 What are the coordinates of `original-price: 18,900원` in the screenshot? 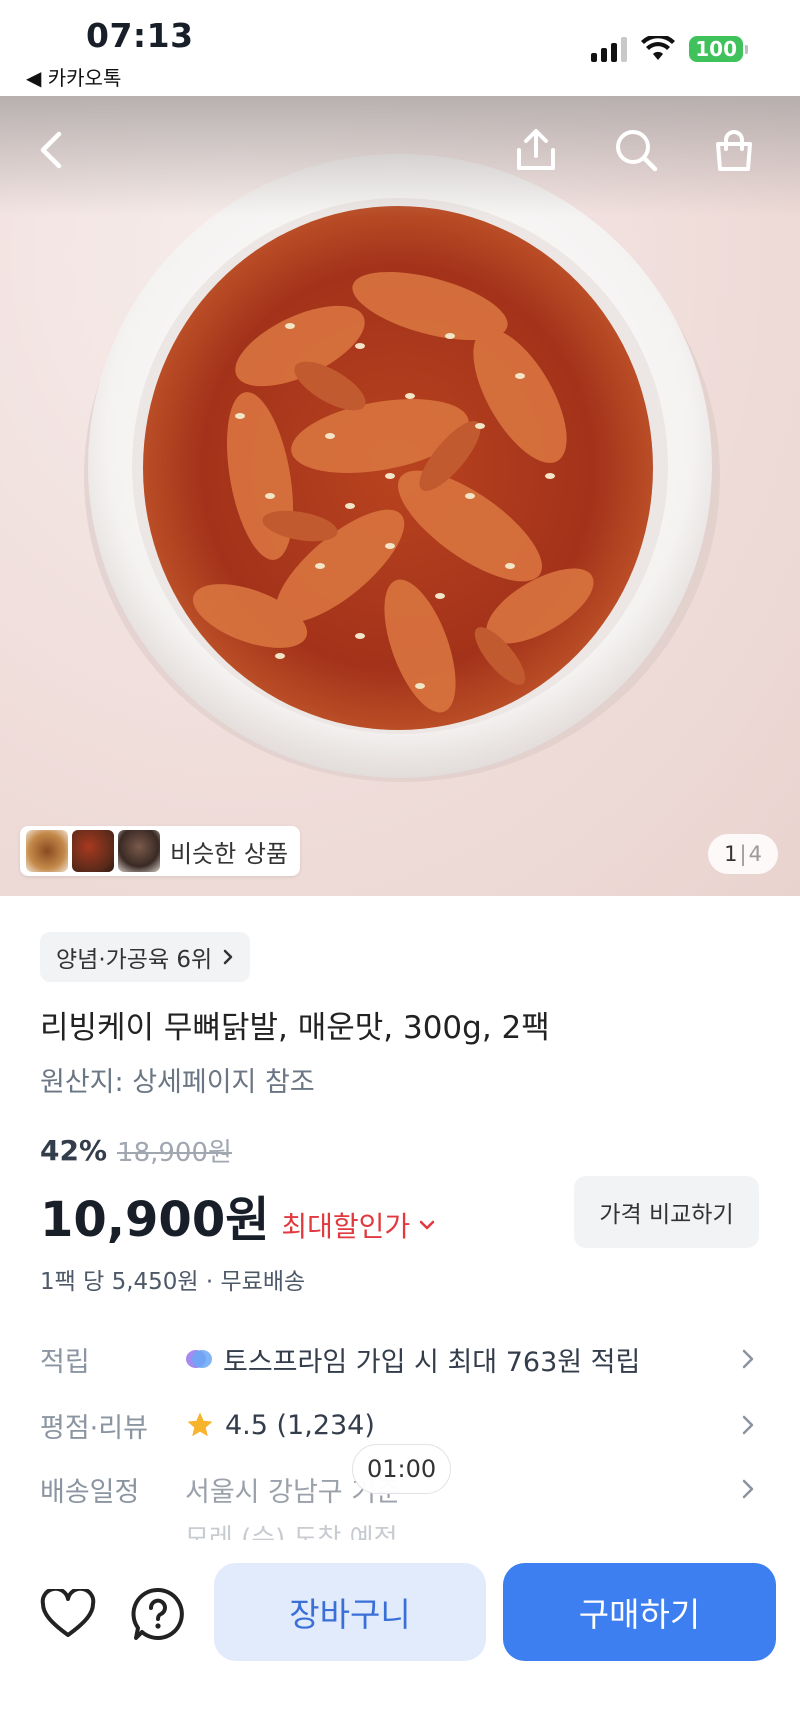 It's located at (174, 1153).